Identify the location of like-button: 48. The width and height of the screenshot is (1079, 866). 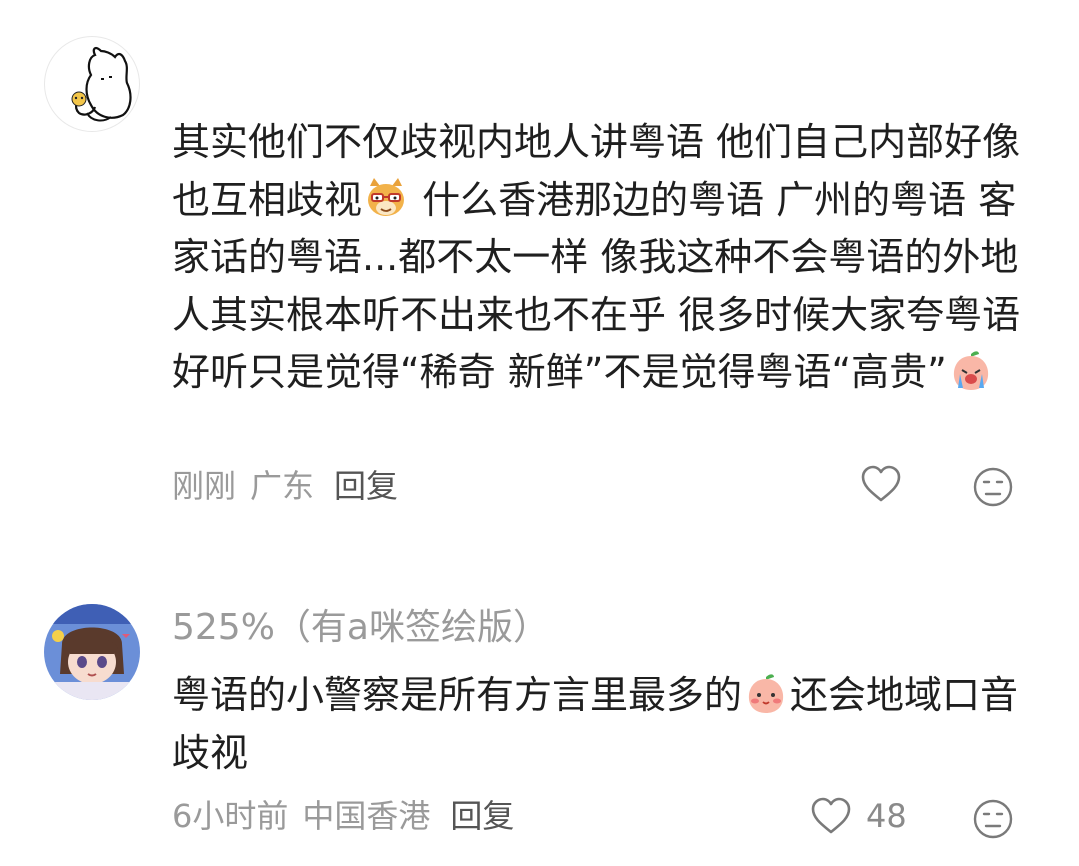
(858, 816).